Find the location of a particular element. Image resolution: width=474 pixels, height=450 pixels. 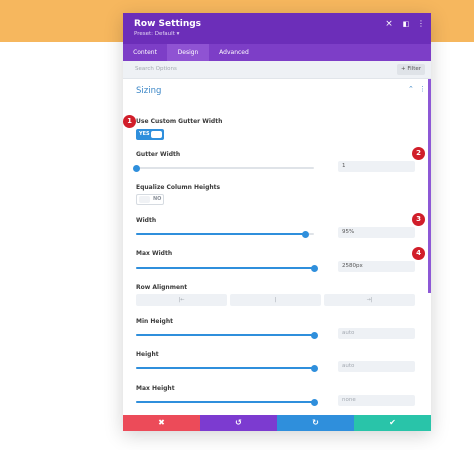

height-input: auto is located at coordinates (376, 366).